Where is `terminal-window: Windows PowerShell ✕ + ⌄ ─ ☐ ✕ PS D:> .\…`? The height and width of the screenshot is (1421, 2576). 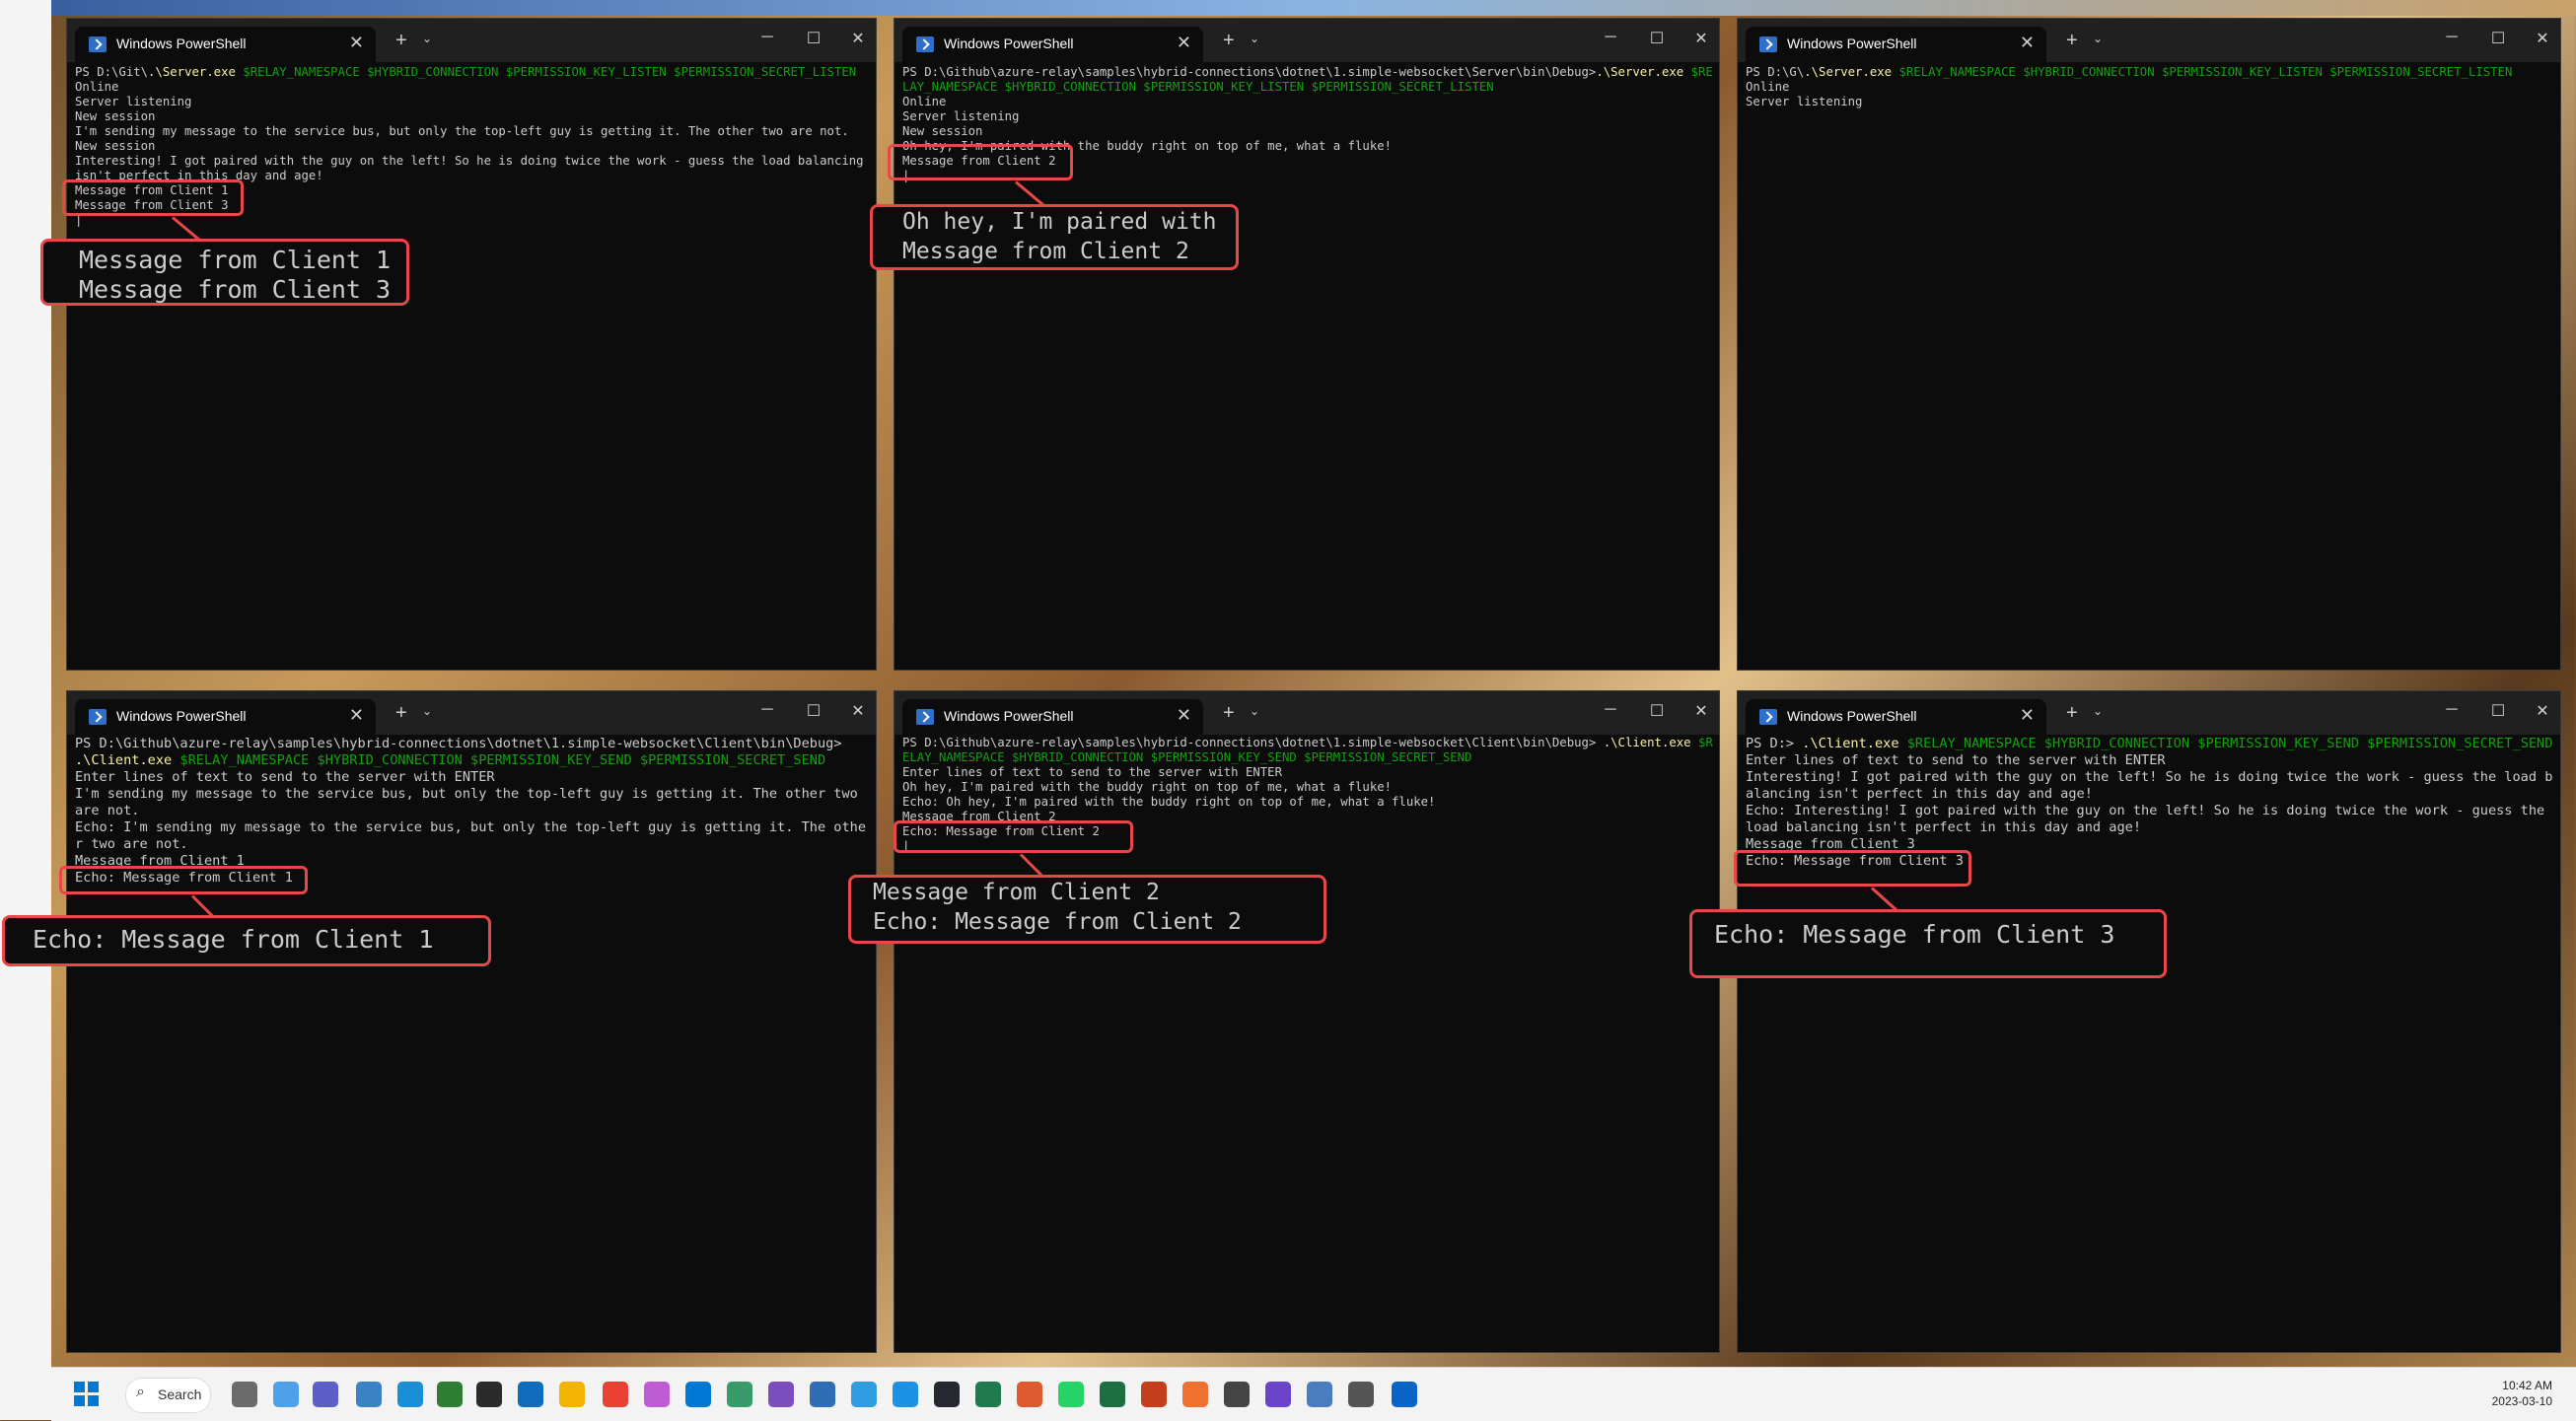 terminal-window: Windows PowerShell ✕ + ⌄ ─ ☐ ✕ PS D:> .\… is located at coordinates (2149, 1021).